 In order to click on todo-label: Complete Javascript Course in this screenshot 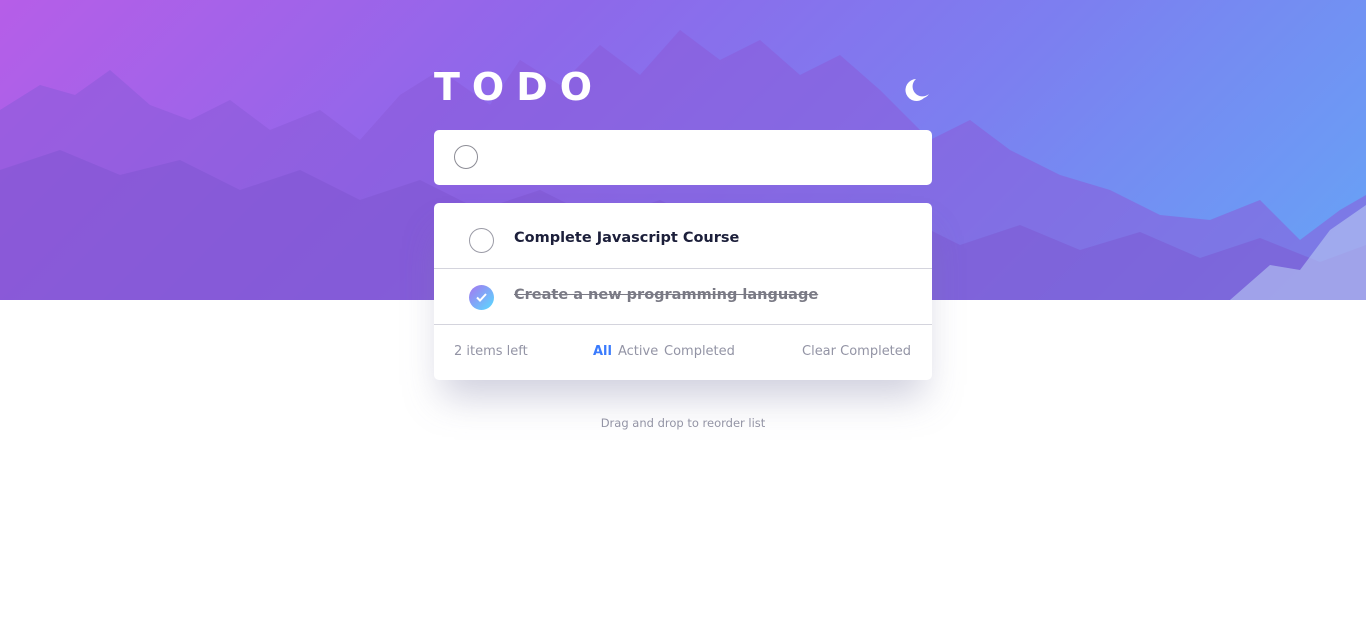, I will do `click(627, 238)`.